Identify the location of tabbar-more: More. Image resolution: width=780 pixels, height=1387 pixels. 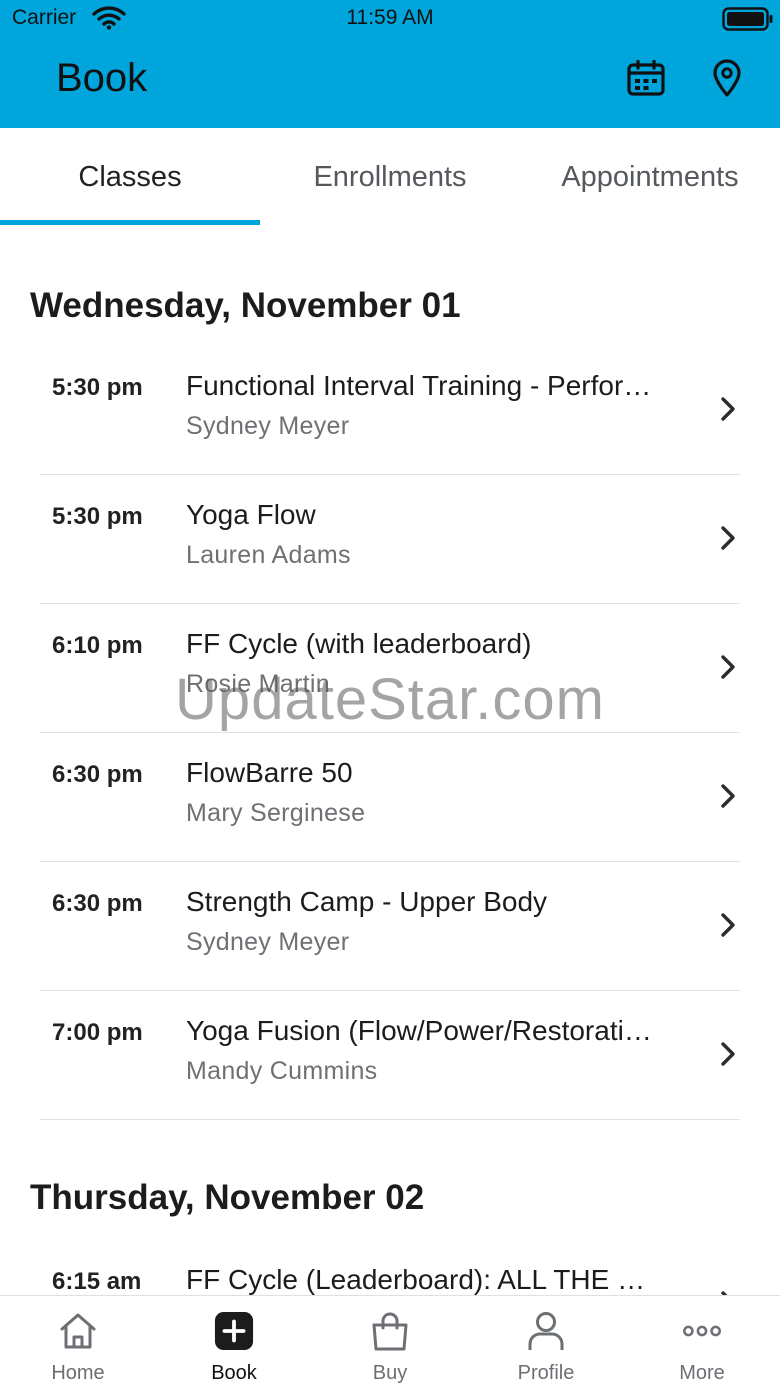
(702, 1341).